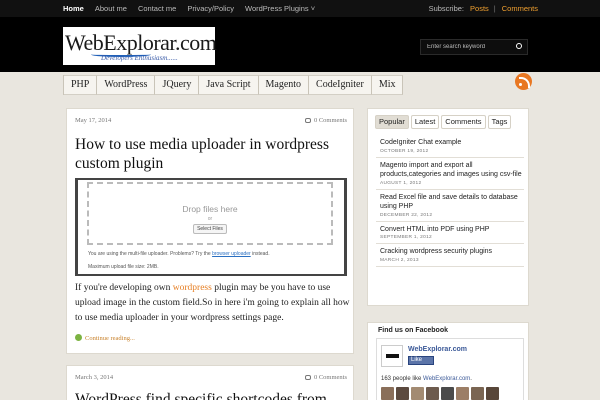 This screenshot has width=600, height=400. I want to click on uploader-note-after: instead., so click(260, 254).